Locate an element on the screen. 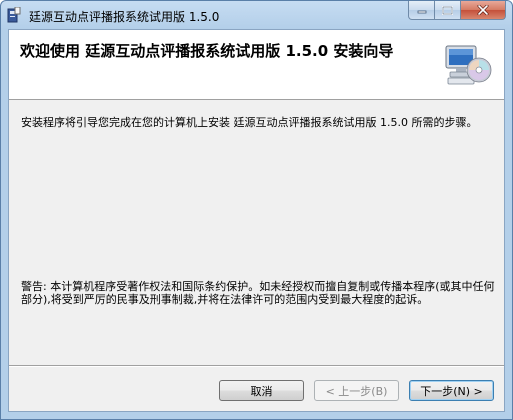 Image resolution: width=513 pixels, height=420 pixels. minimize-icon is located at coordinates (421, 12).